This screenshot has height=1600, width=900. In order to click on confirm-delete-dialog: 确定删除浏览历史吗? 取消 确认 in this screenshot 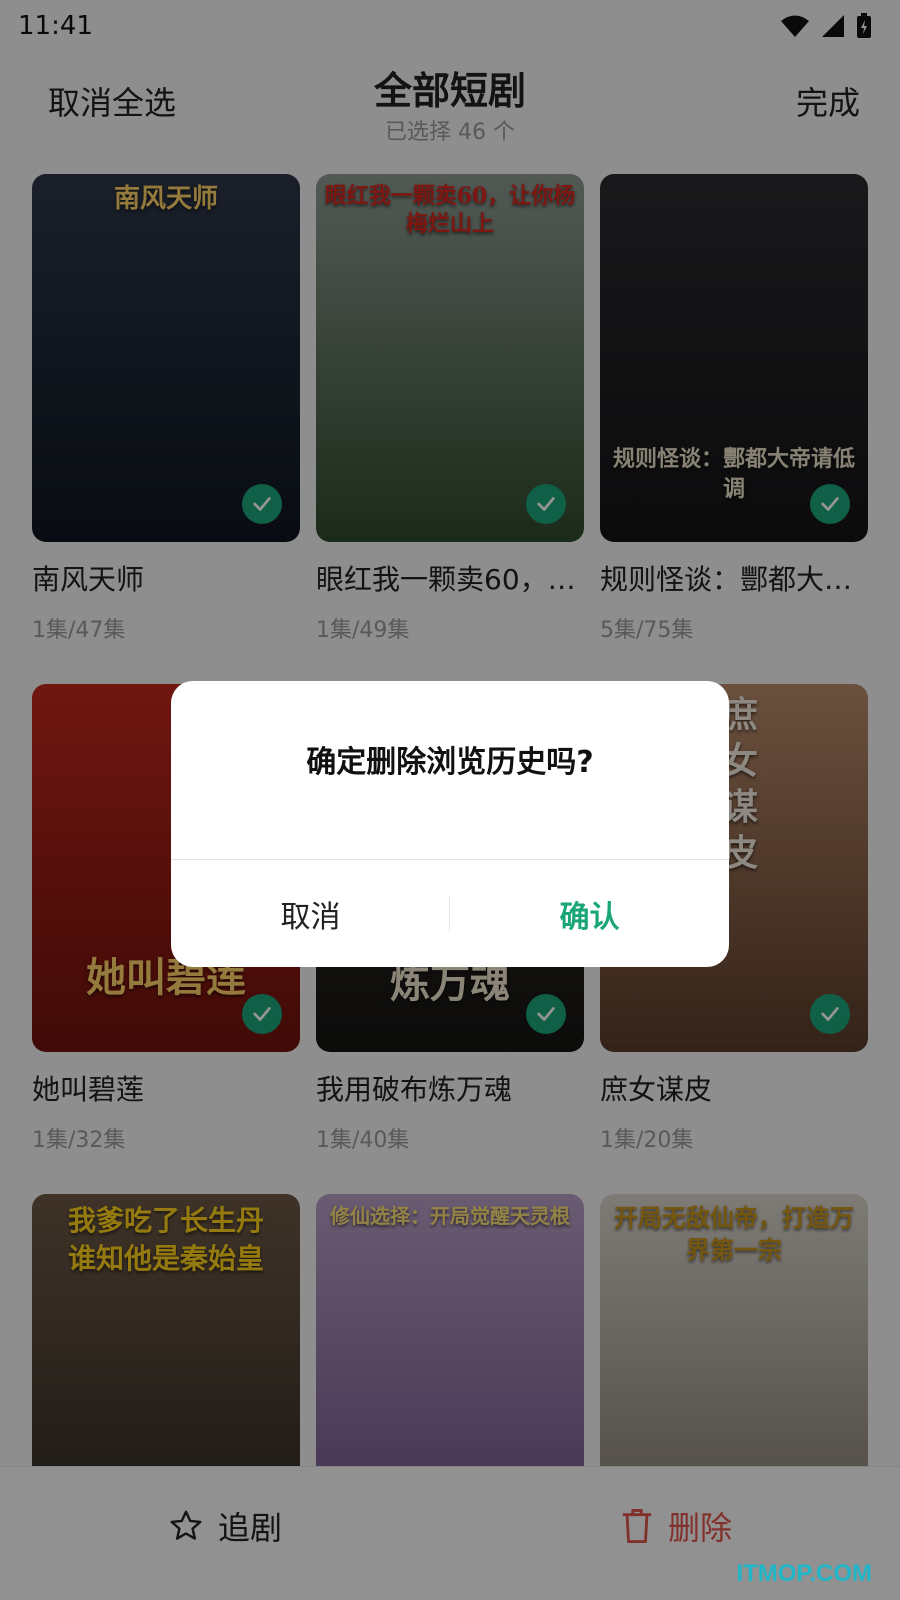, I will do `click(450, 824)`.